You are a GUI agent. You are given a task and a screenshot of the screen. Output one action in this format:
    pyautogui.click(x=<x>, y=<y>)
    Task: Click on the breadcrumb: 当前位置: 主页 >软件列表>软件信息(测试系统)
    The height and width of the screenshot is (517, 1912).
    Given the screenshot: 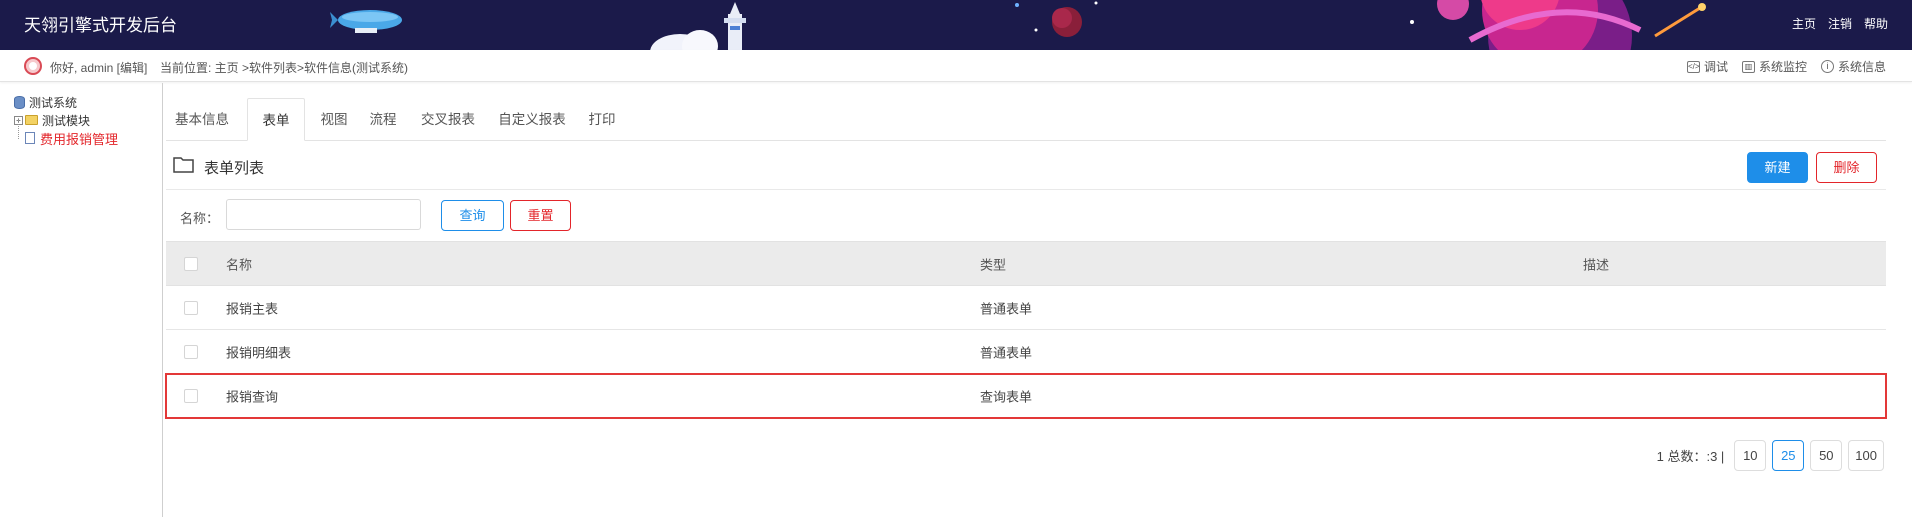 What is the action you would take?
    pyautogui.click(x=284, y=68)
    